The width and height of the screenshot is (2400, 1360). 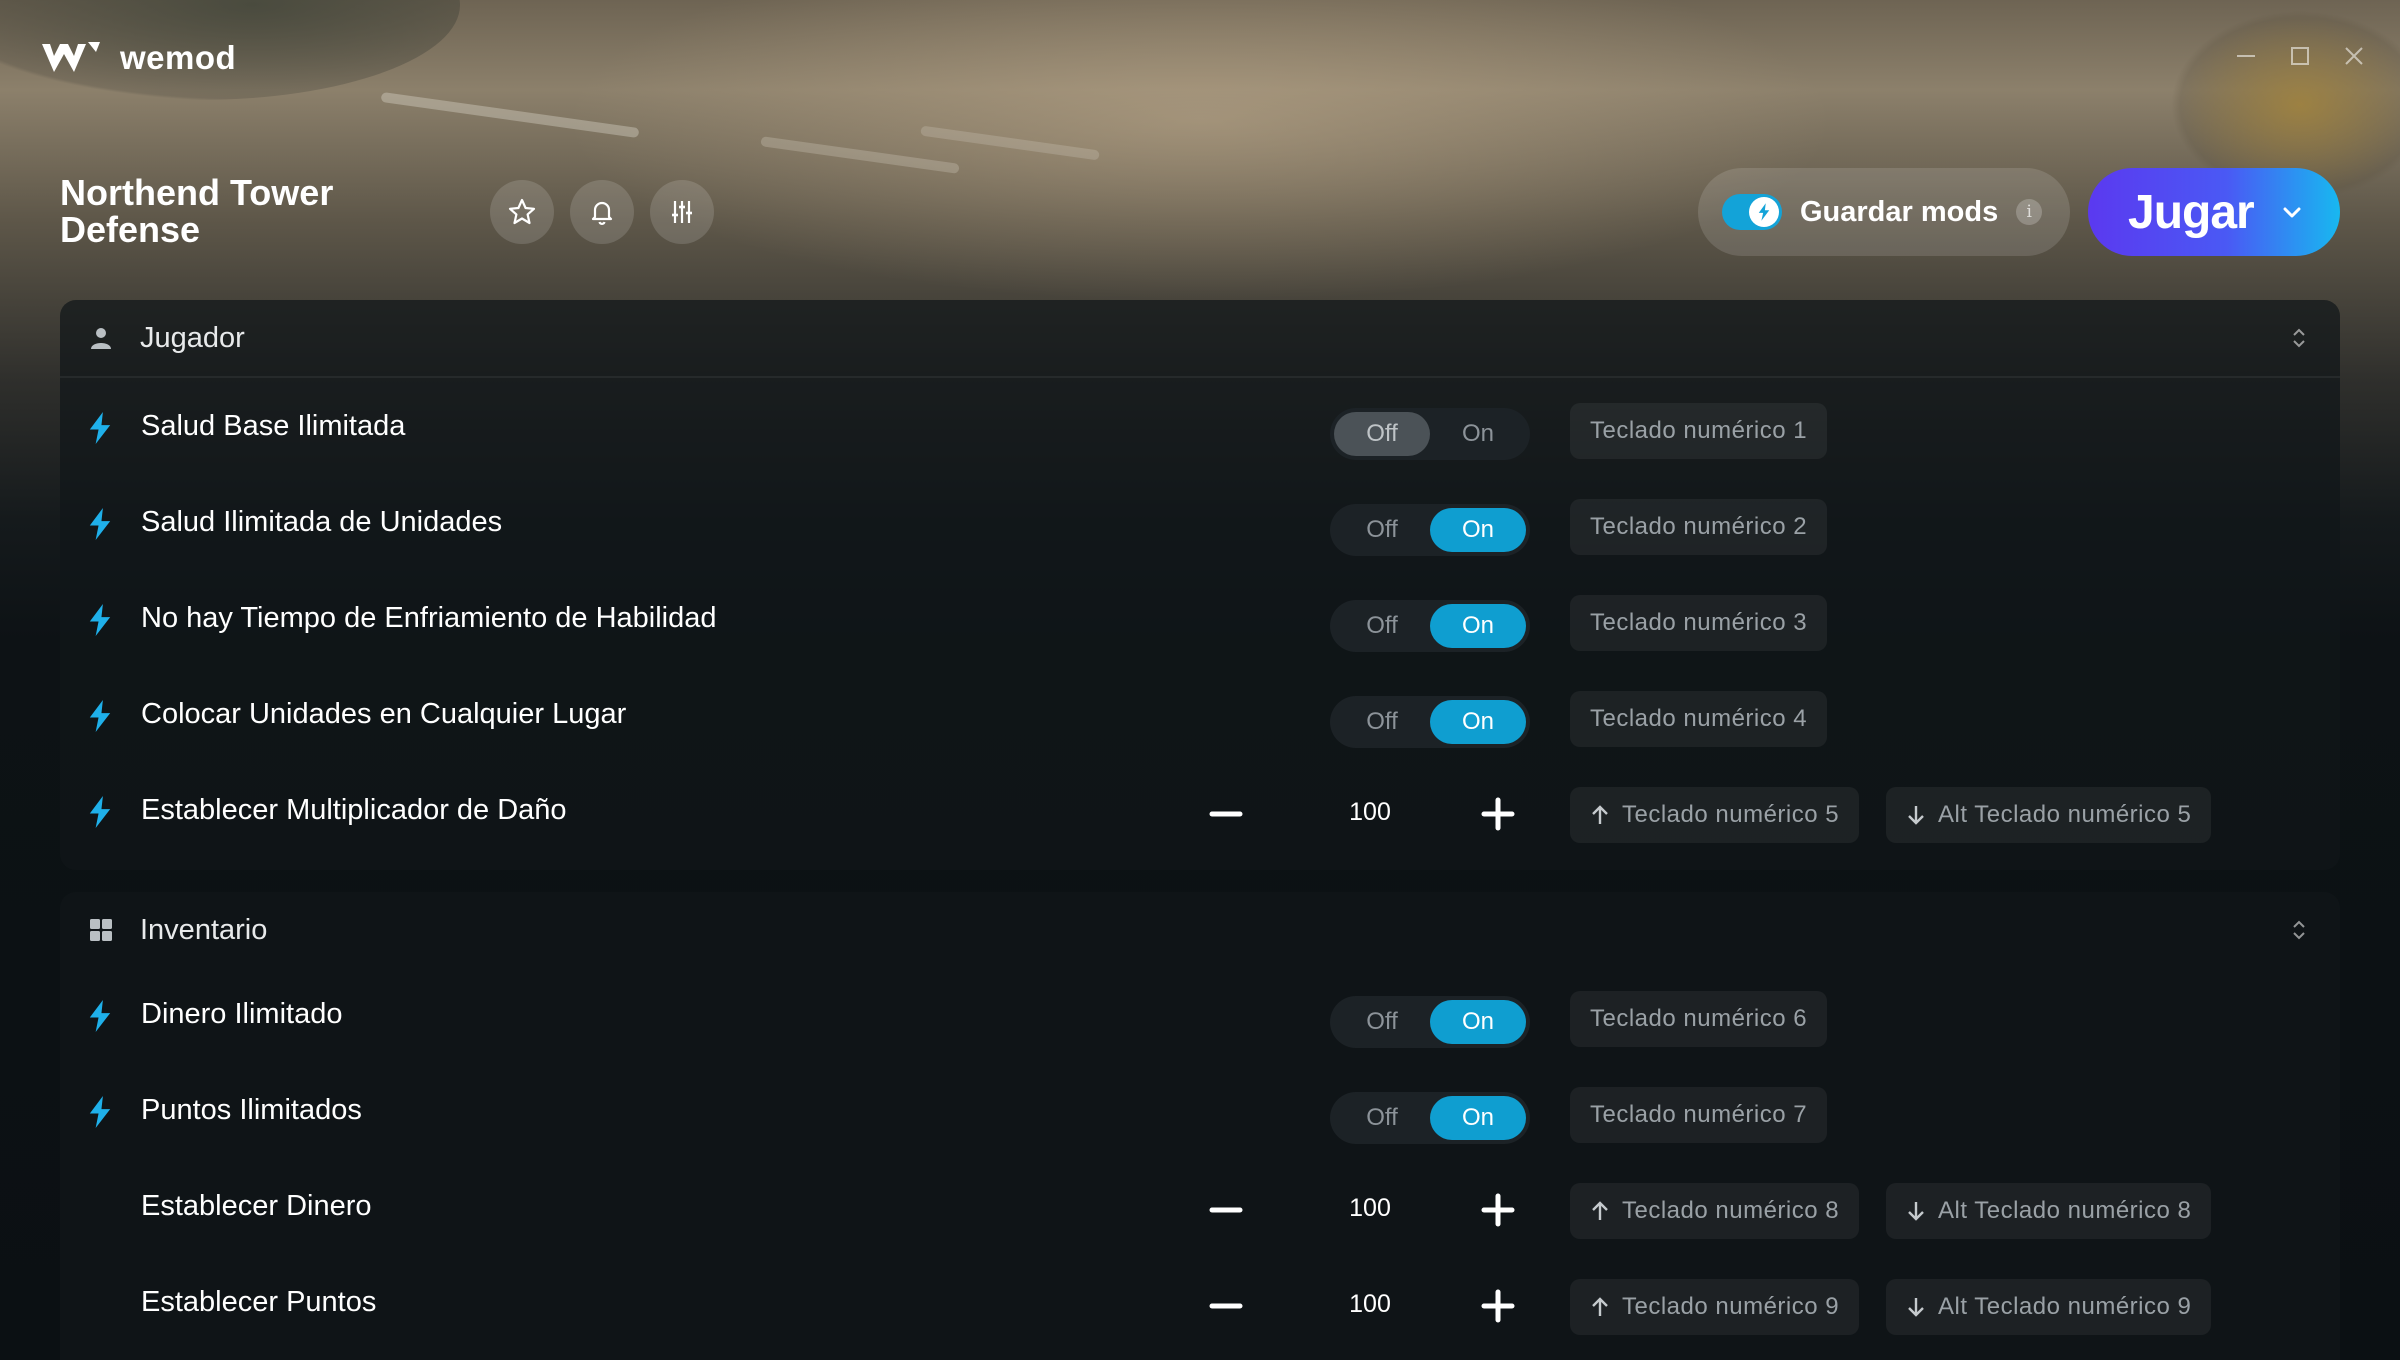 I want to click on mod-label: Establecer Puntos, so click(x=259, y=1302).